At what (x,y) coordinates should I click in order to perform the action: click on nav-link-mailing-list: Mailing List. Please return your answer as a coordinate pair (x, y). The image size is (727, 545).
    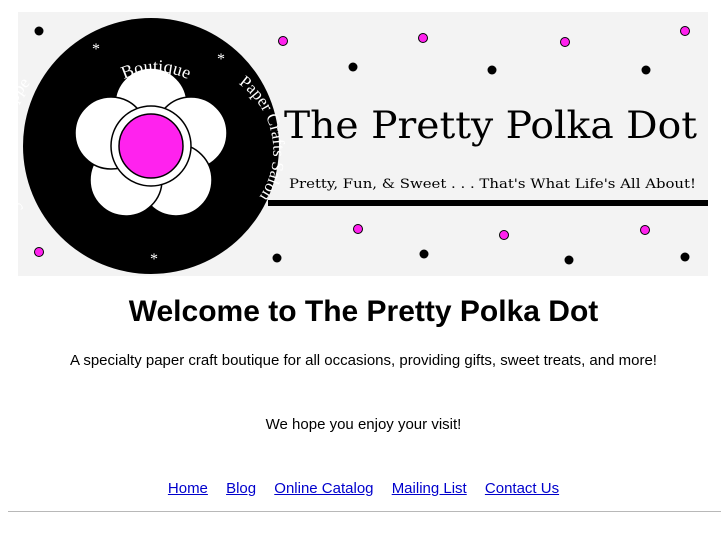
    Looking at the image, I should click on (429, 488).